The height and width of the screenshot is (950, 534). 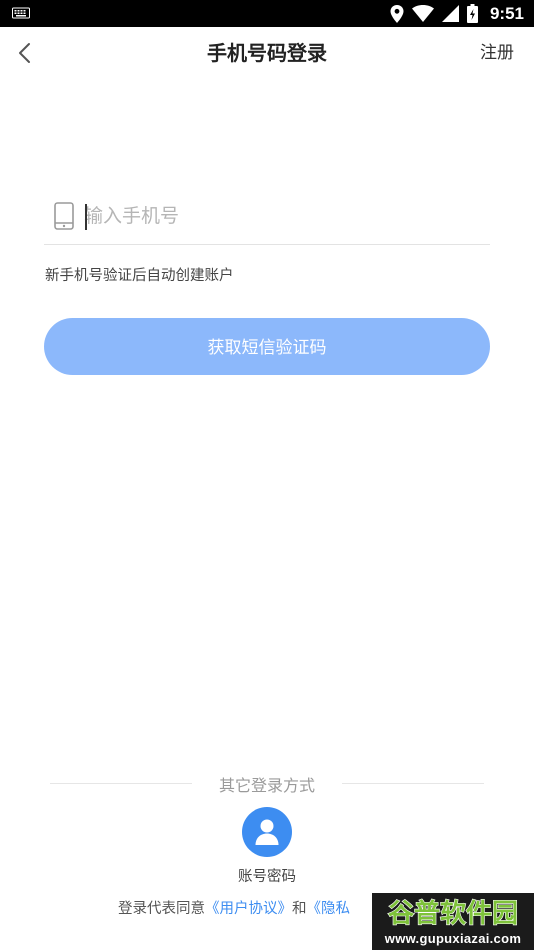 What do you see at coordinates (267, 877) in the screenshot?
I see `account-password-label: 账号密码` at bounding box center [267, 877].